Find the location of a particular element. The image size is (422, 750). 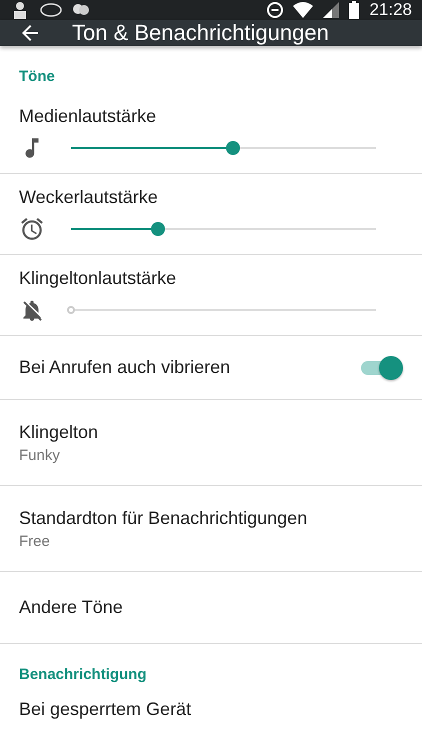

setting-title: Klingeltonlautstärke is located at coordinates (98, 278).